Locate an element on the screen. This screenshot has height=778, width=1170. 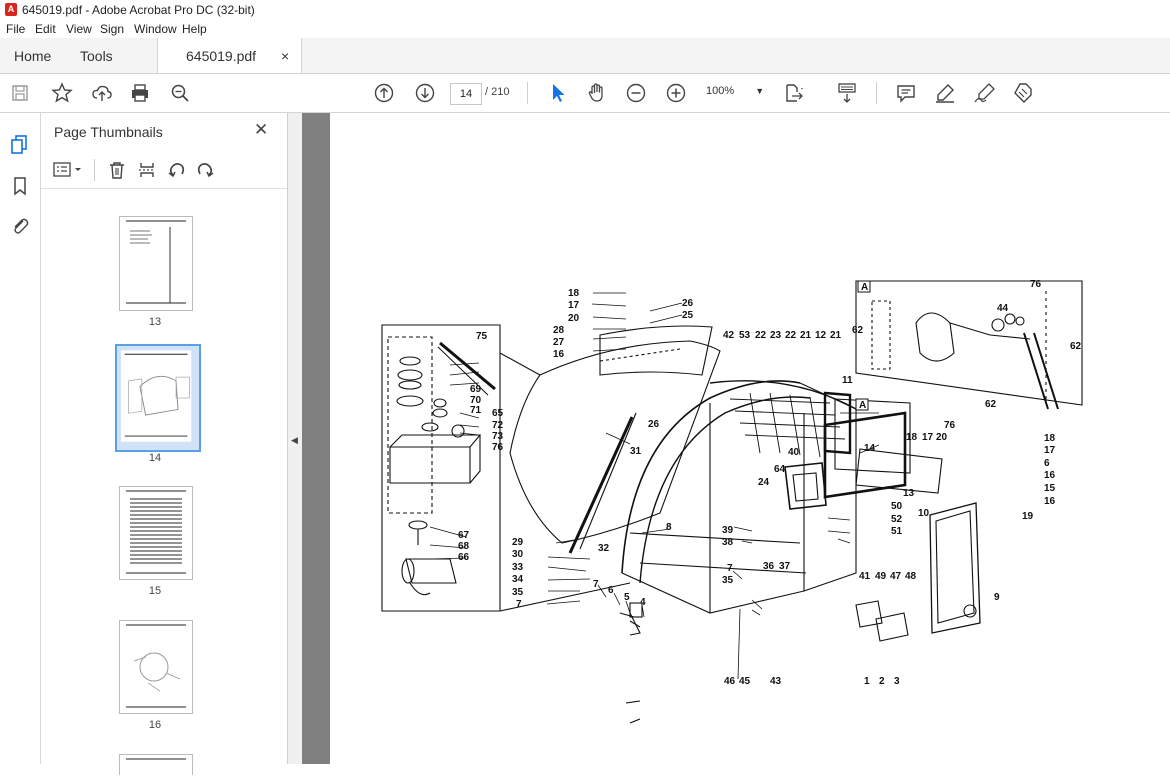
callout-23: 23 is located at coordinates (776, 335).